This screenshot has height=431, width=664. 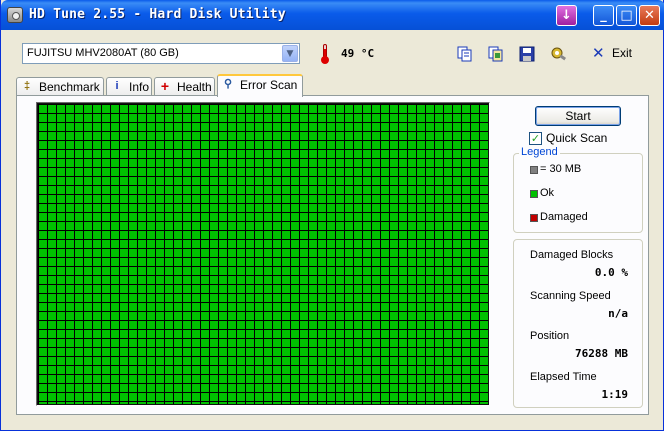 What do you see at coordinates (563, 377) in the screenshot?
I see `elapsed-time-label: Elapsed Time` at bounding box center [563, 377].